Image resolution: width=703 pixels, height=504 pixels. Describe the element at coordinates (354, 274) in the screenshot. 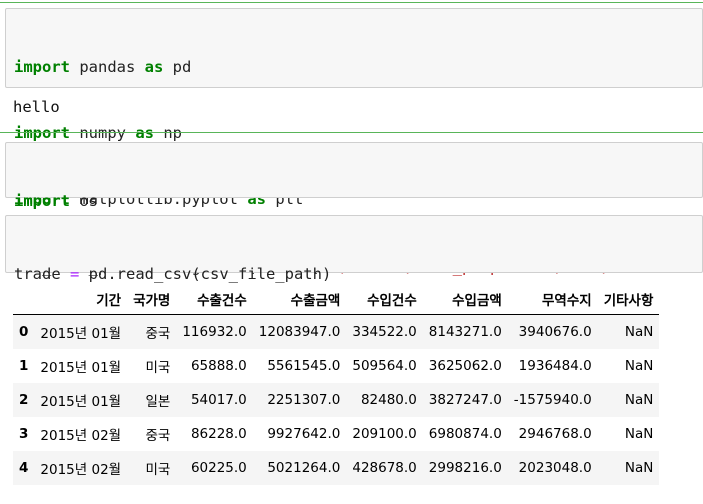

I see `code-line: trade = pd.read_csv(csv_file_path)` at that location.